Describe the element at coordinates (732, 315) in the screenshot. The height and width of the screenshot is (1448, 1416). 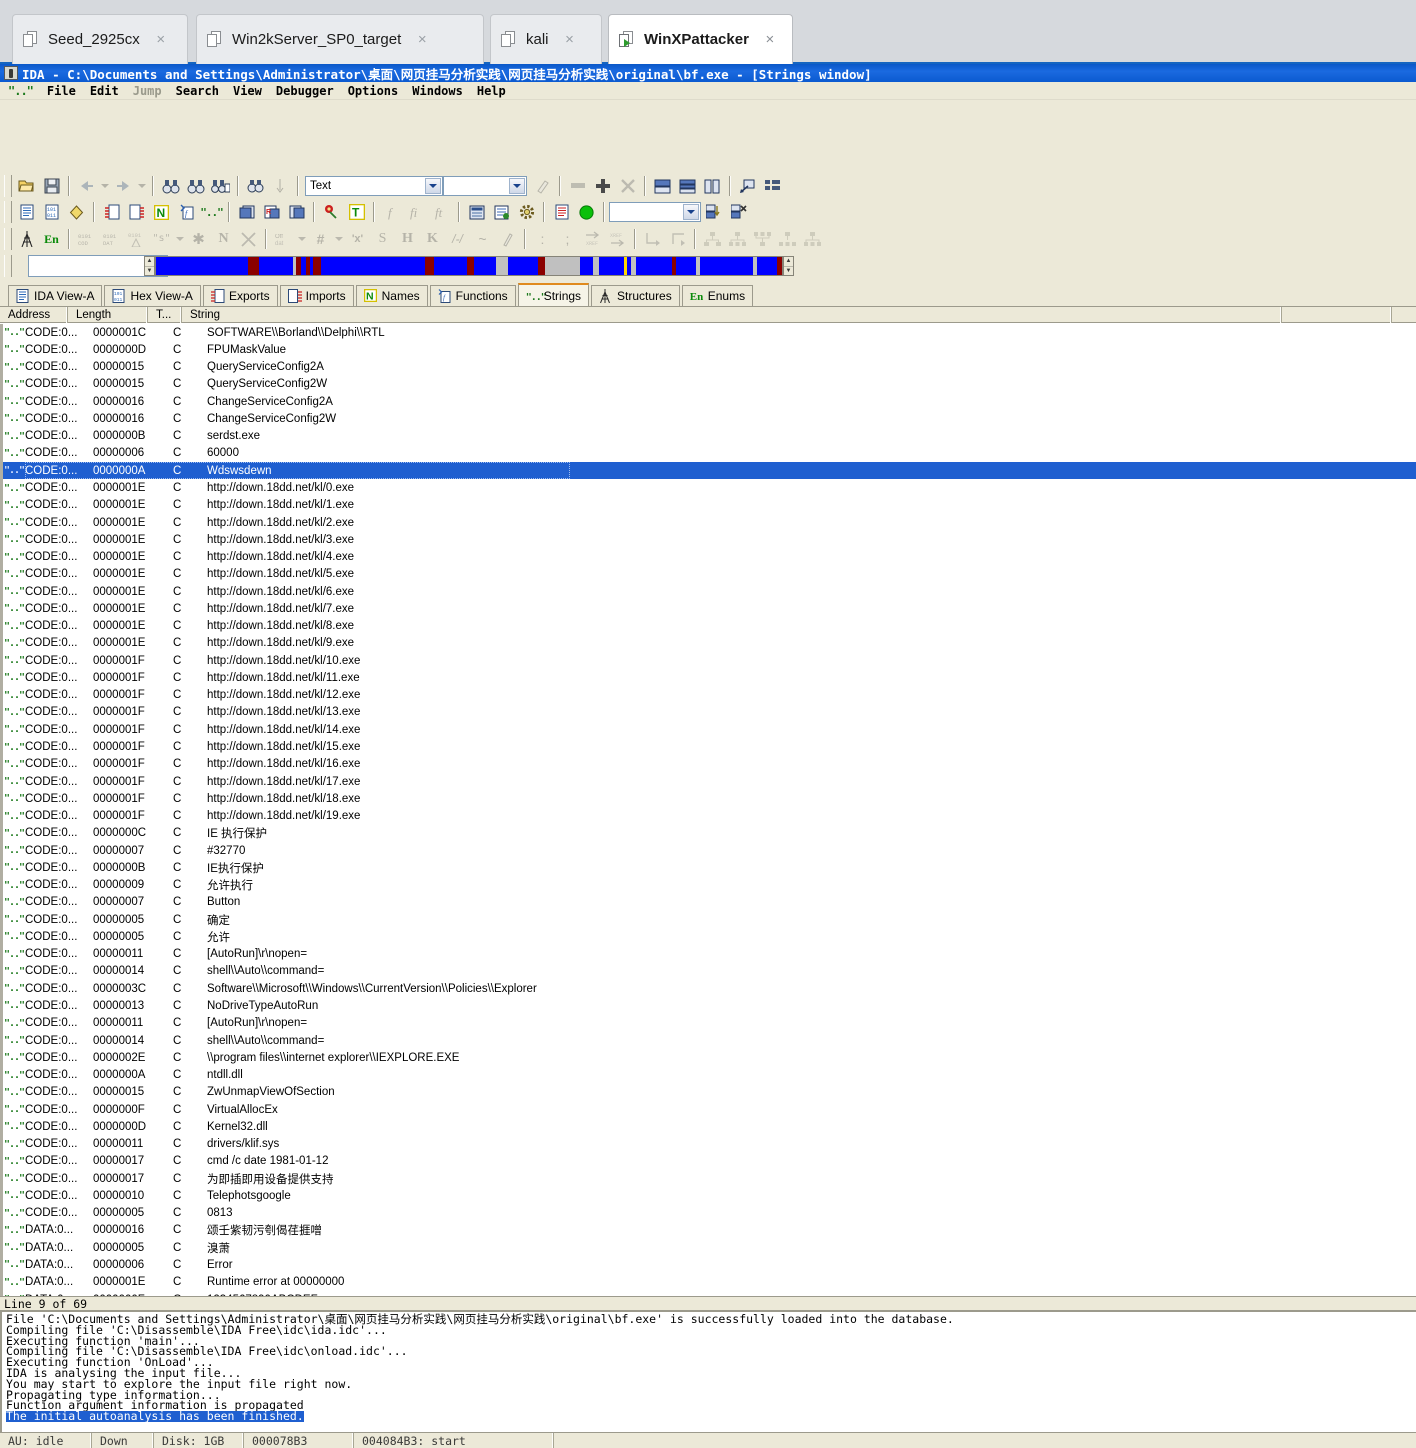
I see `column-header-string: String` at that location.